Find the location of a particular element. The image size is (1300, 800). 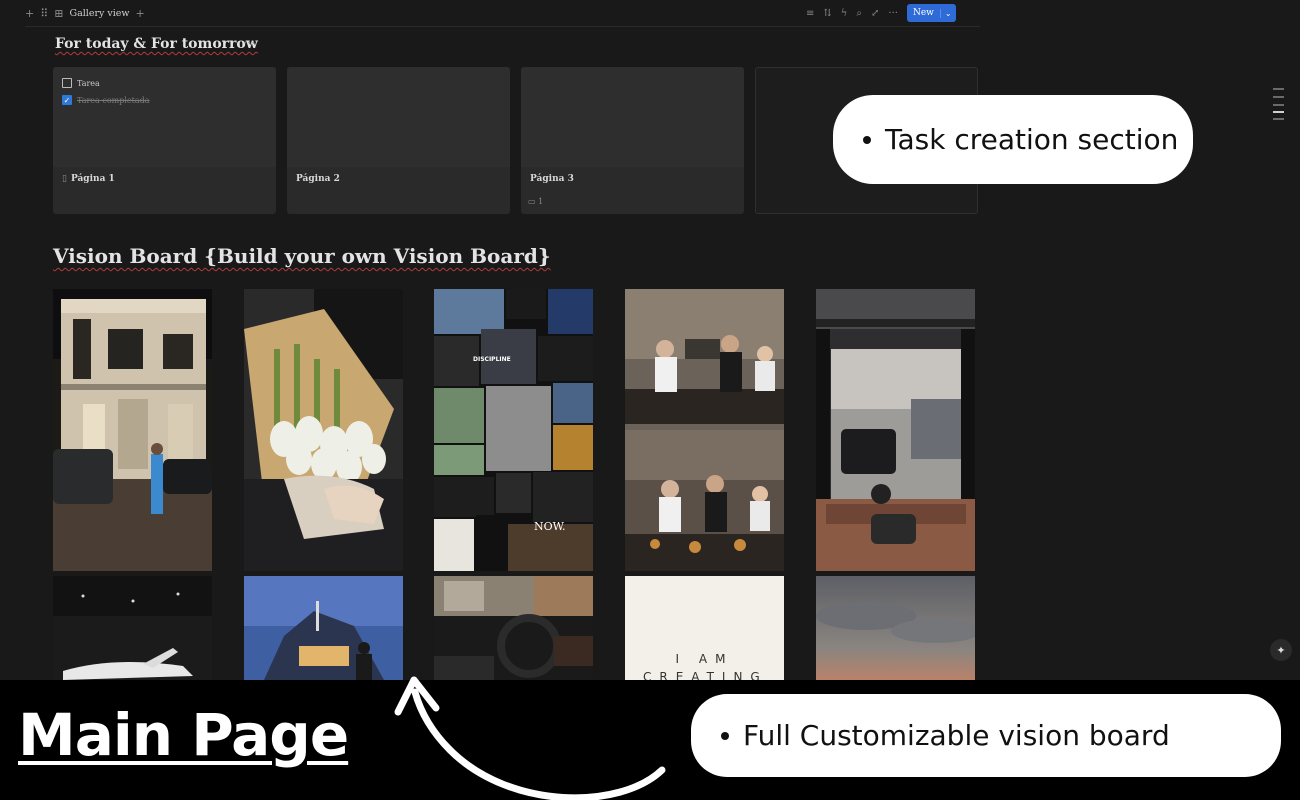

callout-vision-board: Full Customizable vision board is located at coordinates (986, 735).